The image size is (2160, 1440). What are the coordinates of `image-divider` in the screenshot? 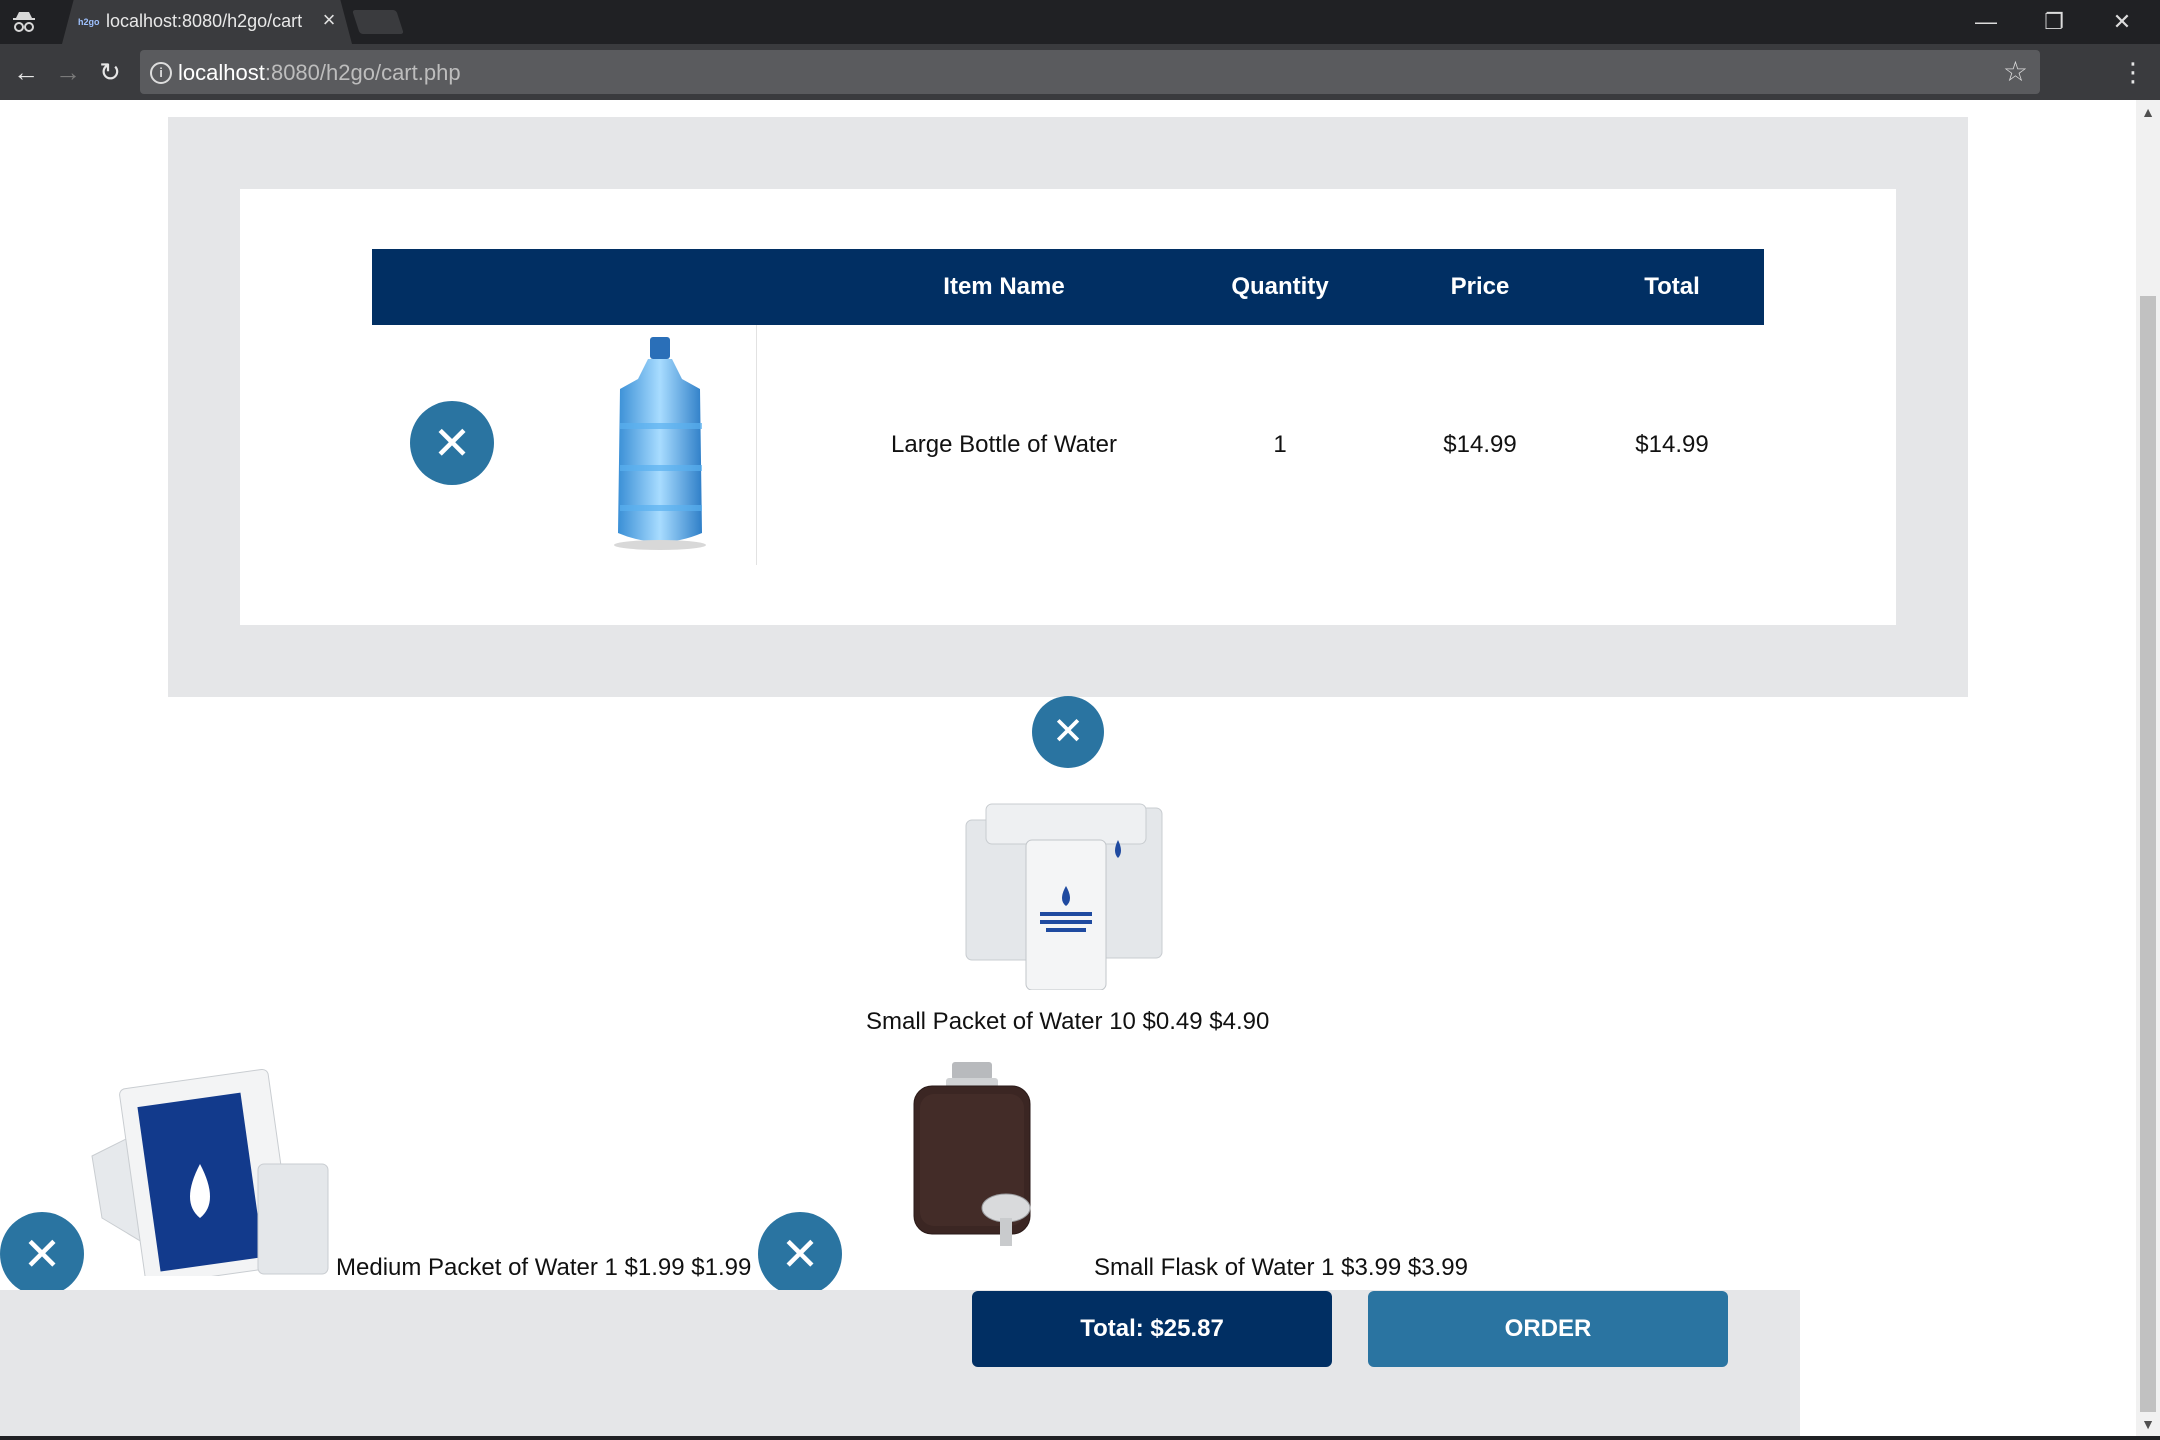 It's located at (756, 445).